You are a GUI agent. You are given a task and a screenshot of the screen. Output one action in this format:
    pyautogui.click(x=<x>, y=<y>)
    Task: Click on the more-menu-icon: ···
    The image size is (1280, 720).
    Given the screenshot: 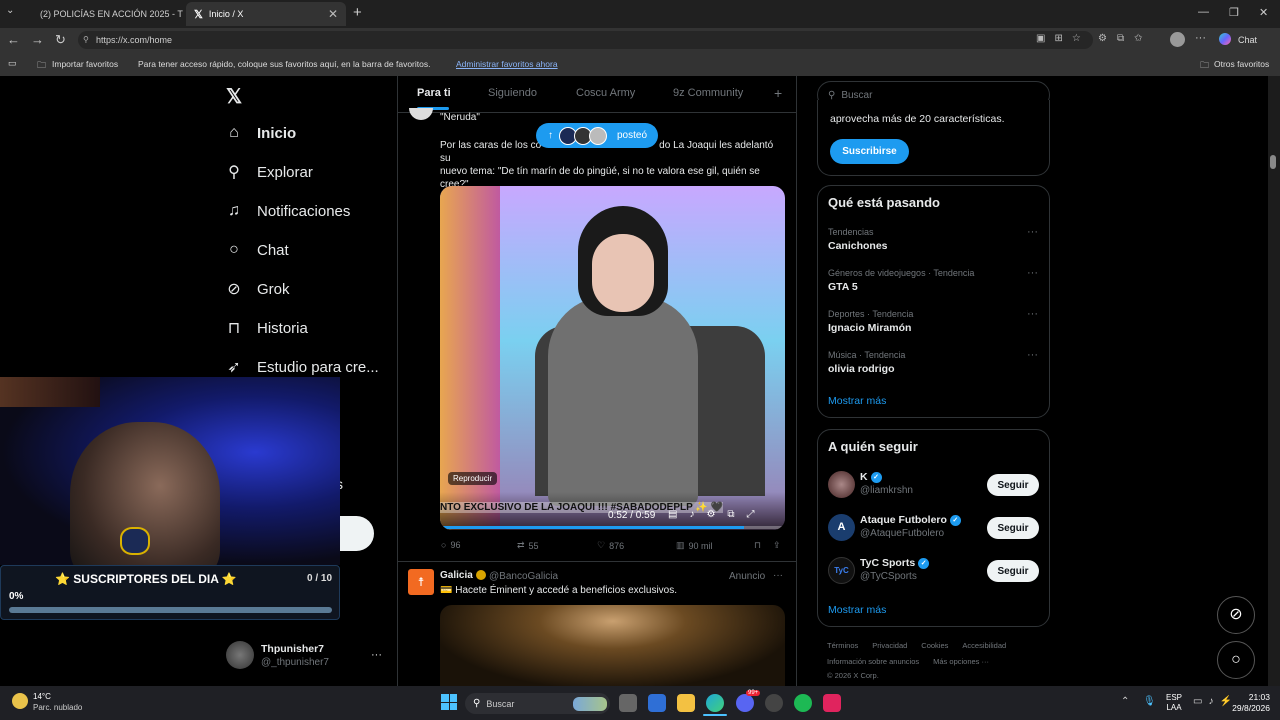 What is the action you would take?
    pyautogui.click(x=1200, y=38)
    